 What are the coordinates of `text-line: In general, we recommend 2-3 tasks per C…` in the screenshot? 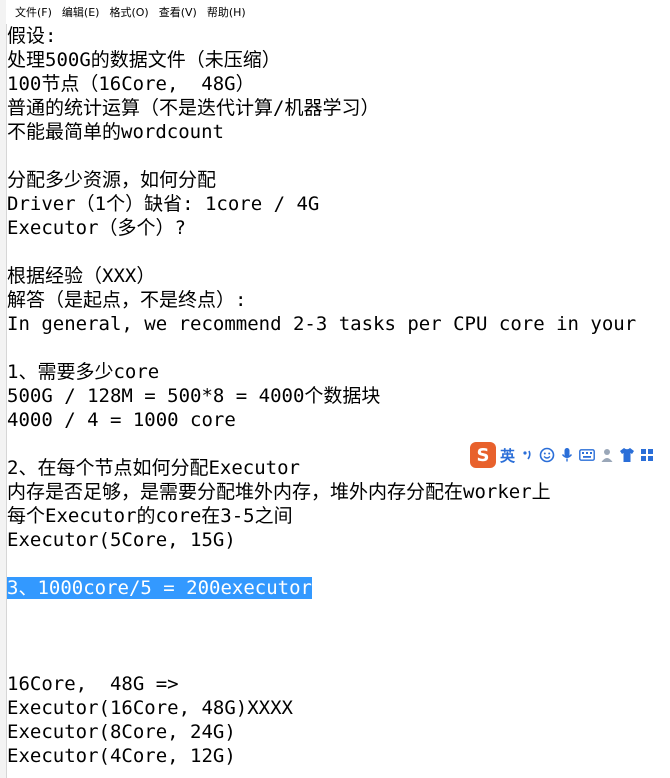 It's located at (322, 324).